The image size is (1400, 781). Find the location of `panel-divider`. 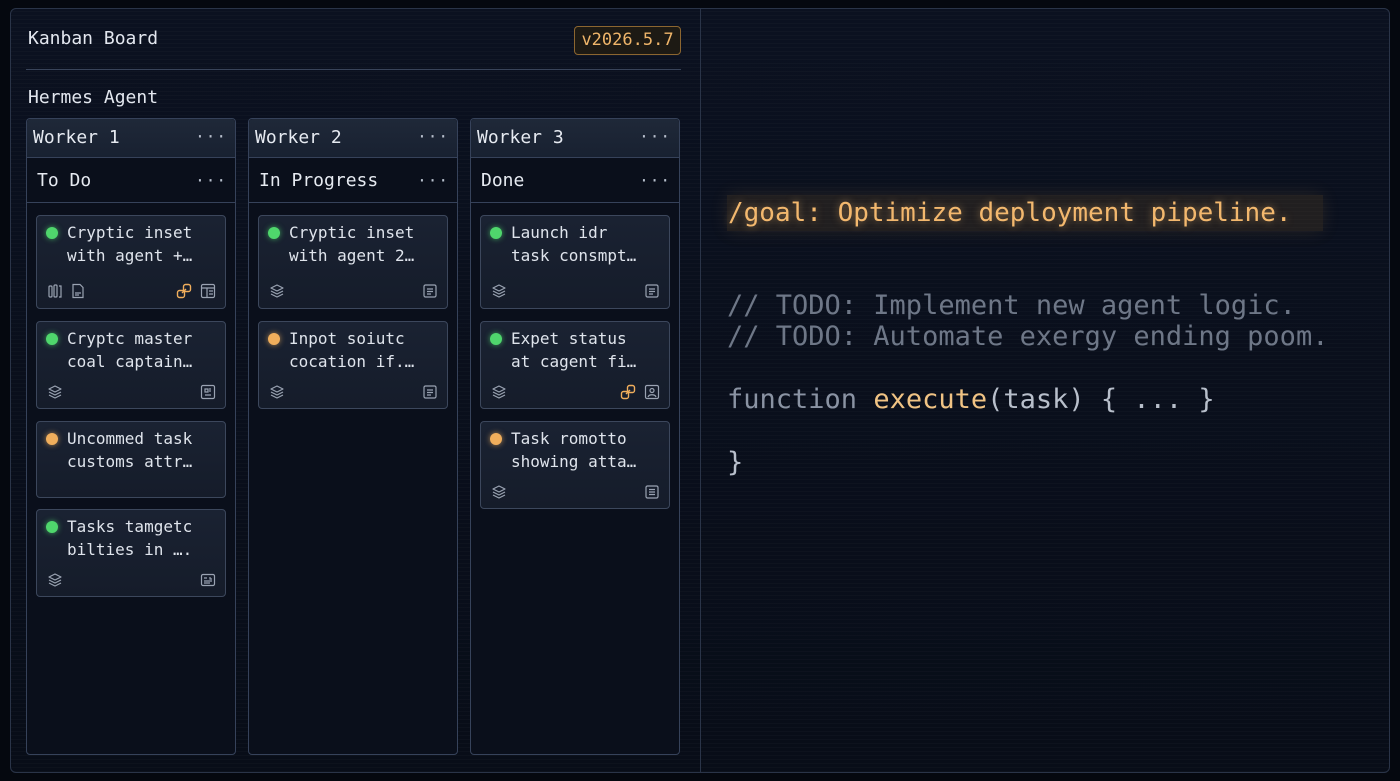

panel-divider is located at coordinates (700, 390).